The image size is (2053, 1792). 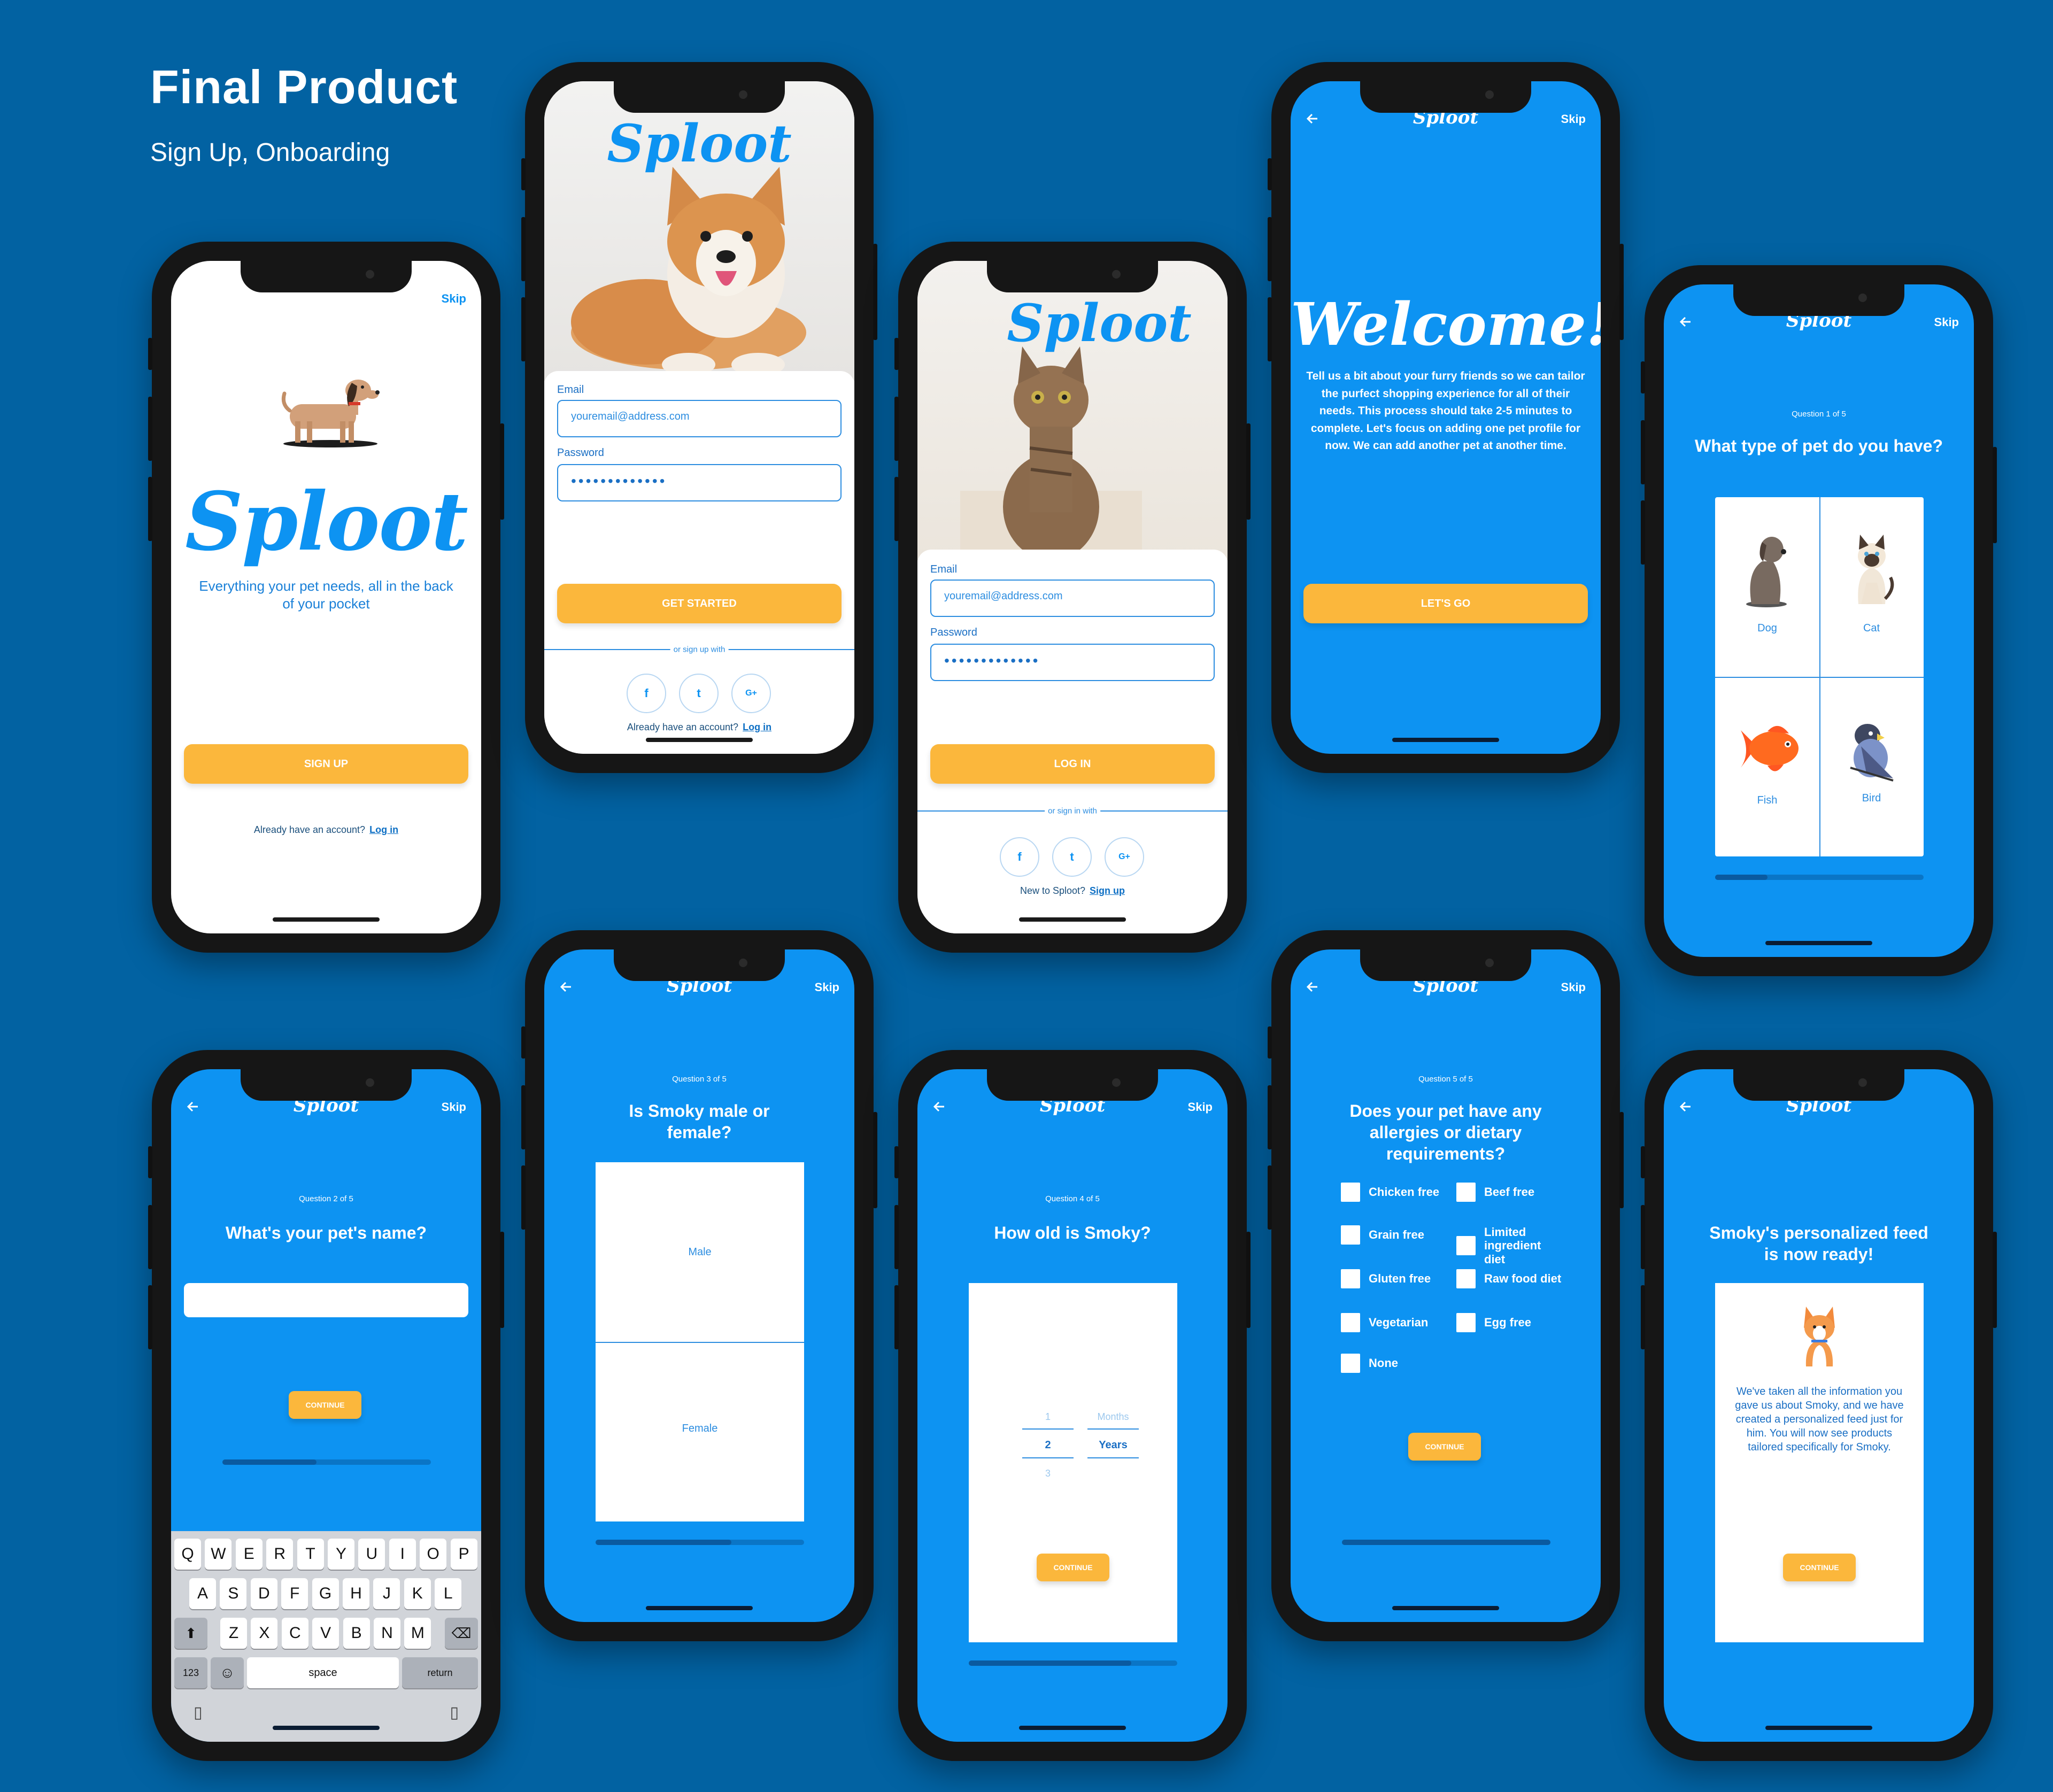 I want to click on checkbox-gluten-free: Gluten free, so click(x=1386, y=1278).